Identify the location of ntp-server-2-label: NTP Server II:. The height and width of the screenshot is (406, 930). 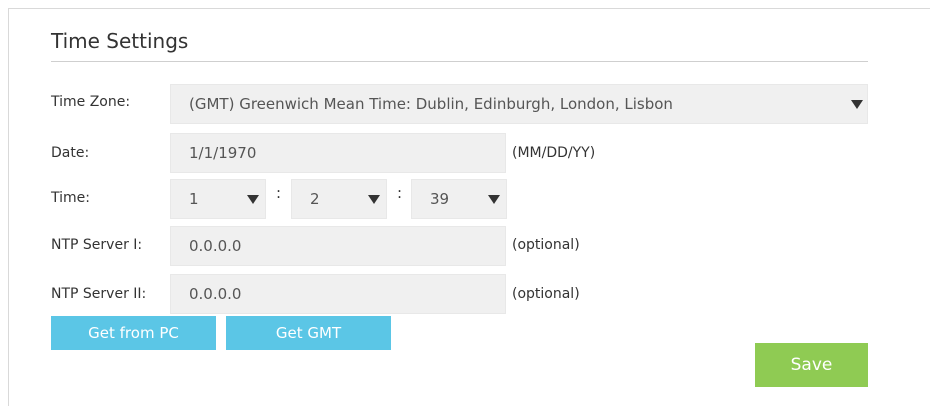
(99, 294).